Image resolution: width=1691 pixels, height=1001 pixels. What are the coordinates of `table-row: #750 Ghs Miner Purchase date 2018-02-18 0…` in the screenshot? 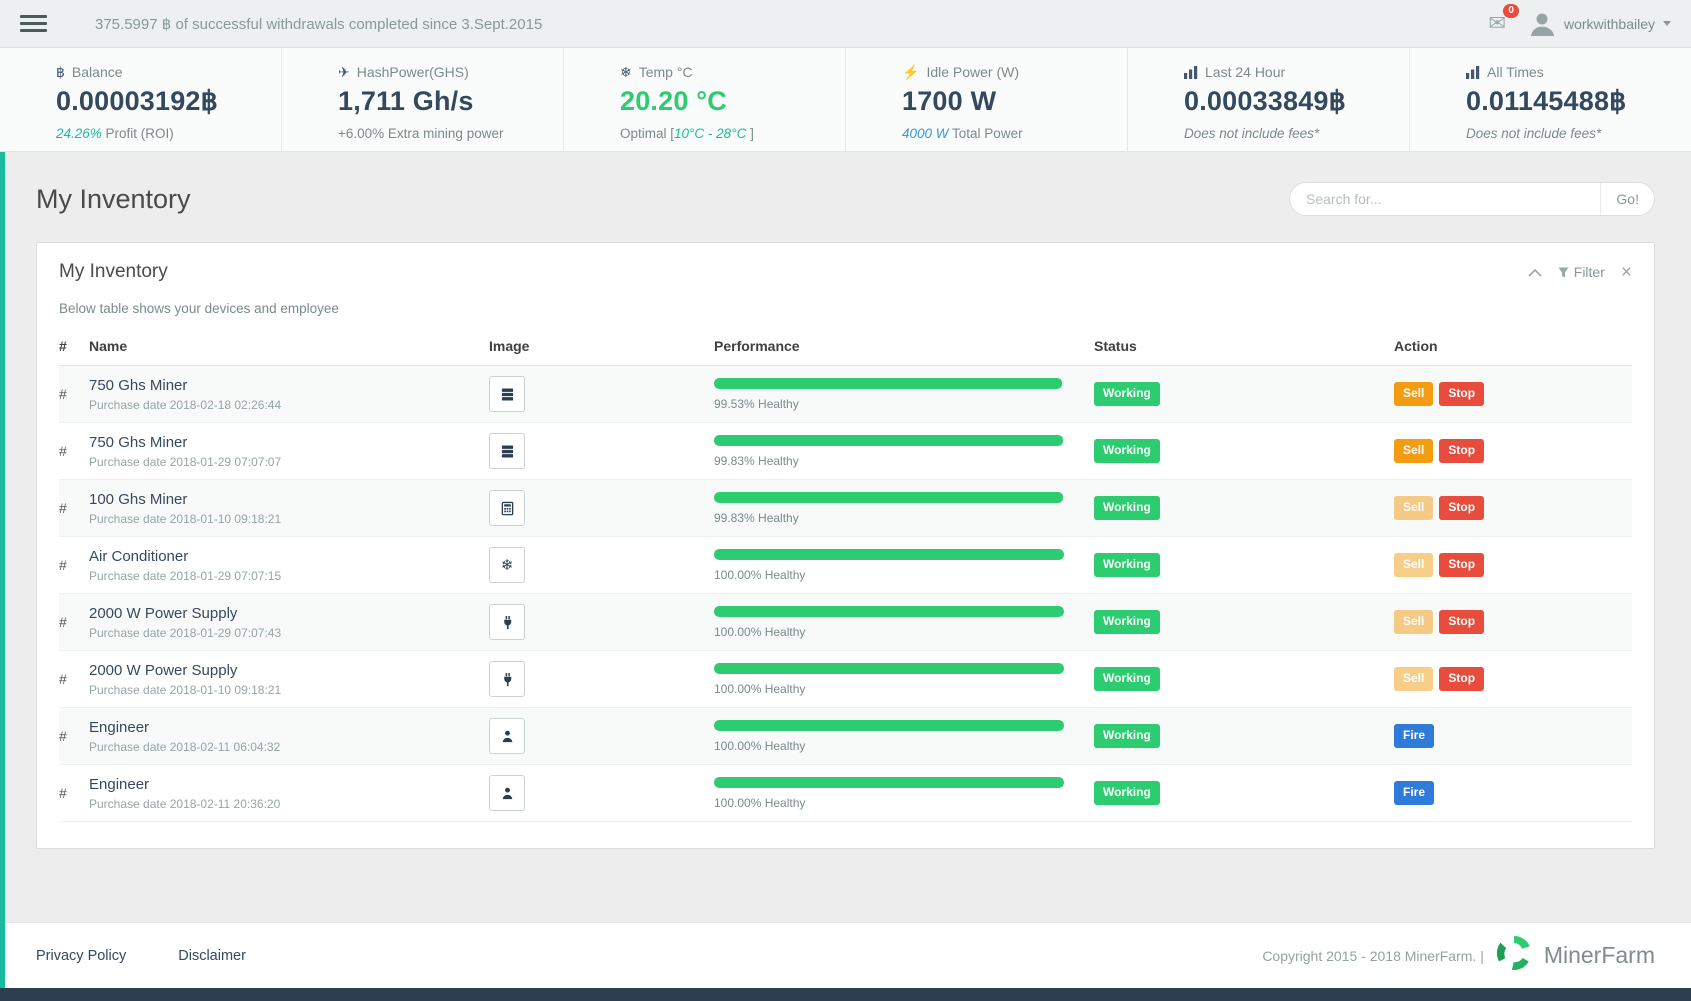 It's located at (845, 394).